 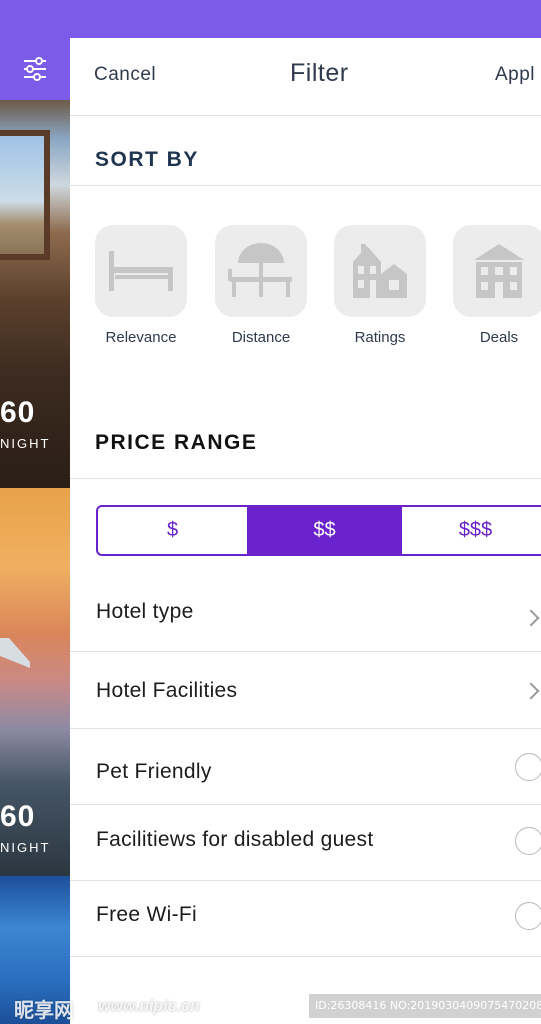 I want to click on house-icon, so click(x=380, y=271).